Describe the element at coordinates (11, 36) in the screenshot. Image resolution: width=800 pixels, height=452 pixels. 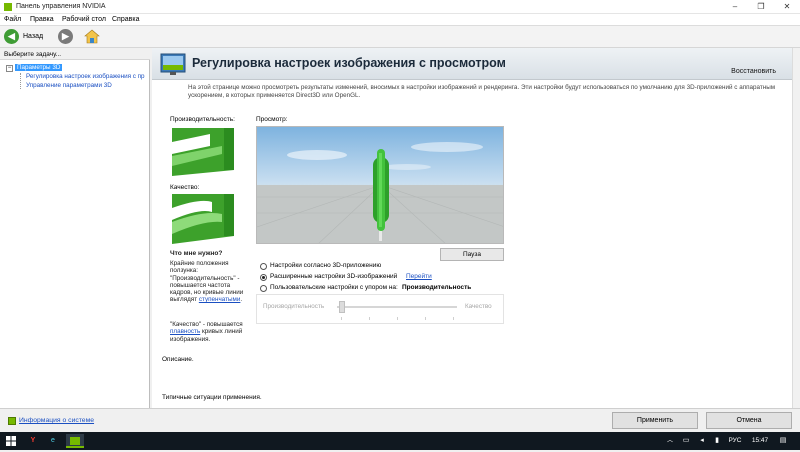
I see `back-arrow-icon: ◀` at that location.